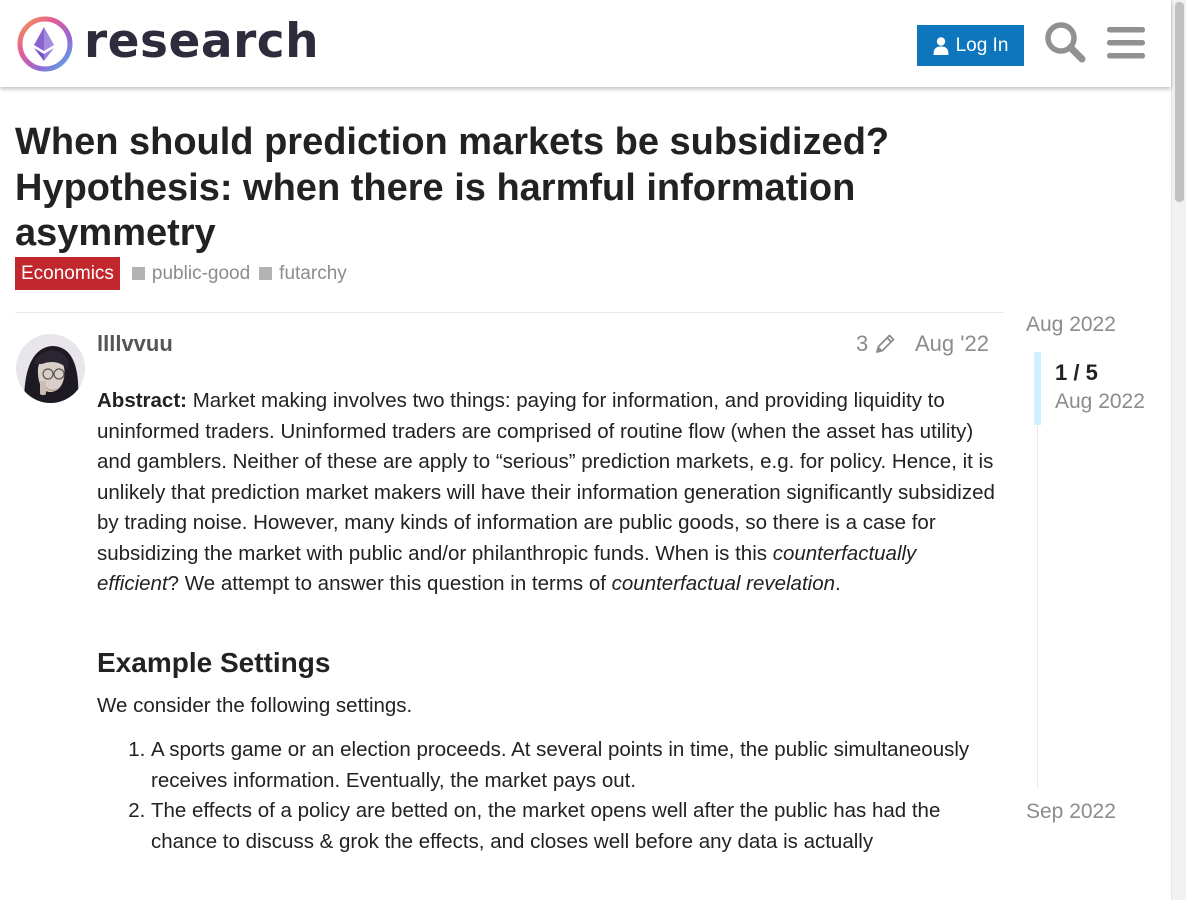 The width and height of the screenshot is (1186, 900). I want to click on pencil-icon, so click(885, 343).